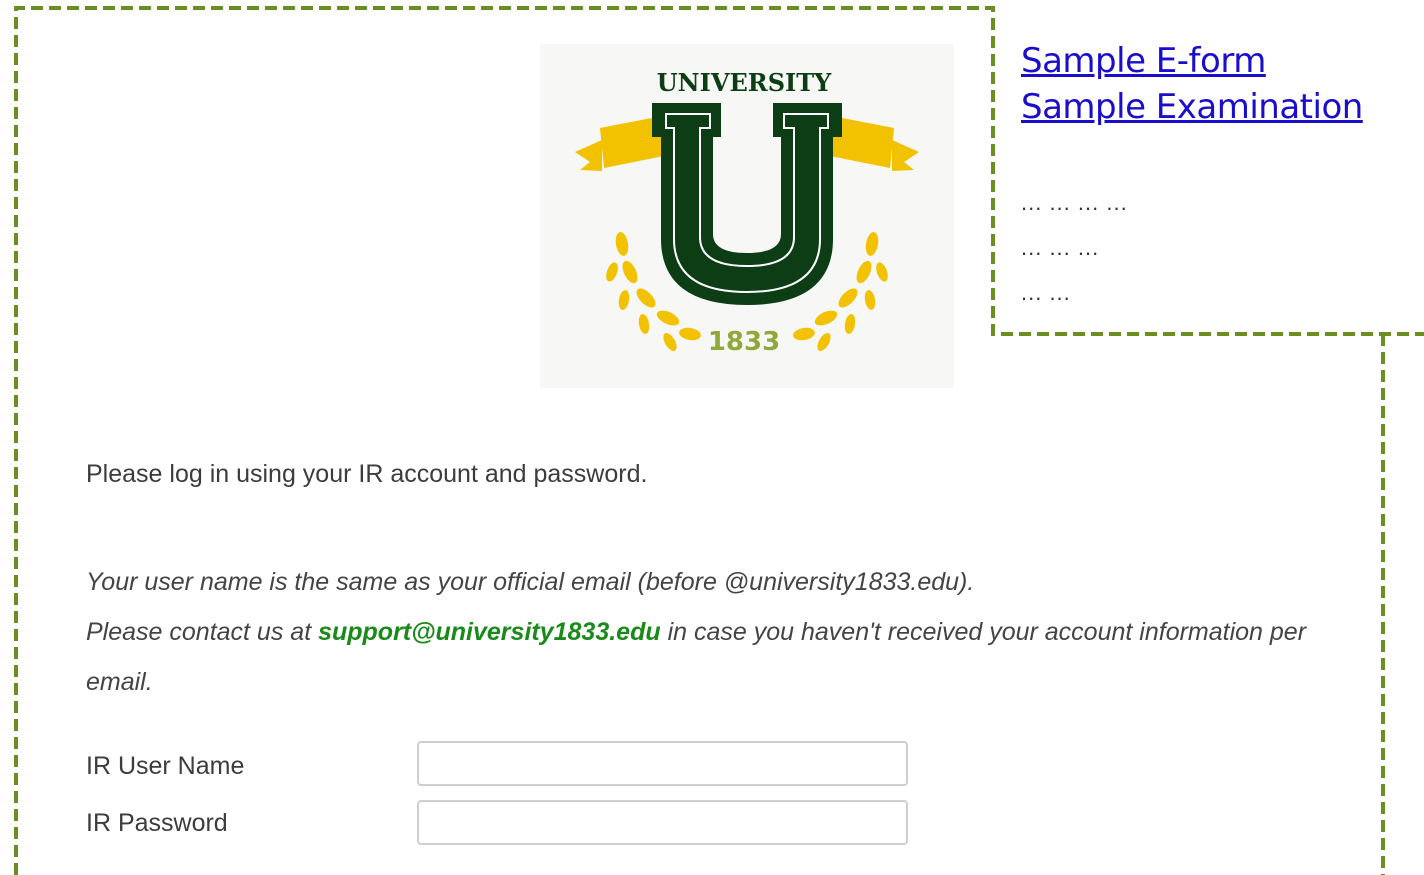  I want to click on username-input, so click(662, 763).